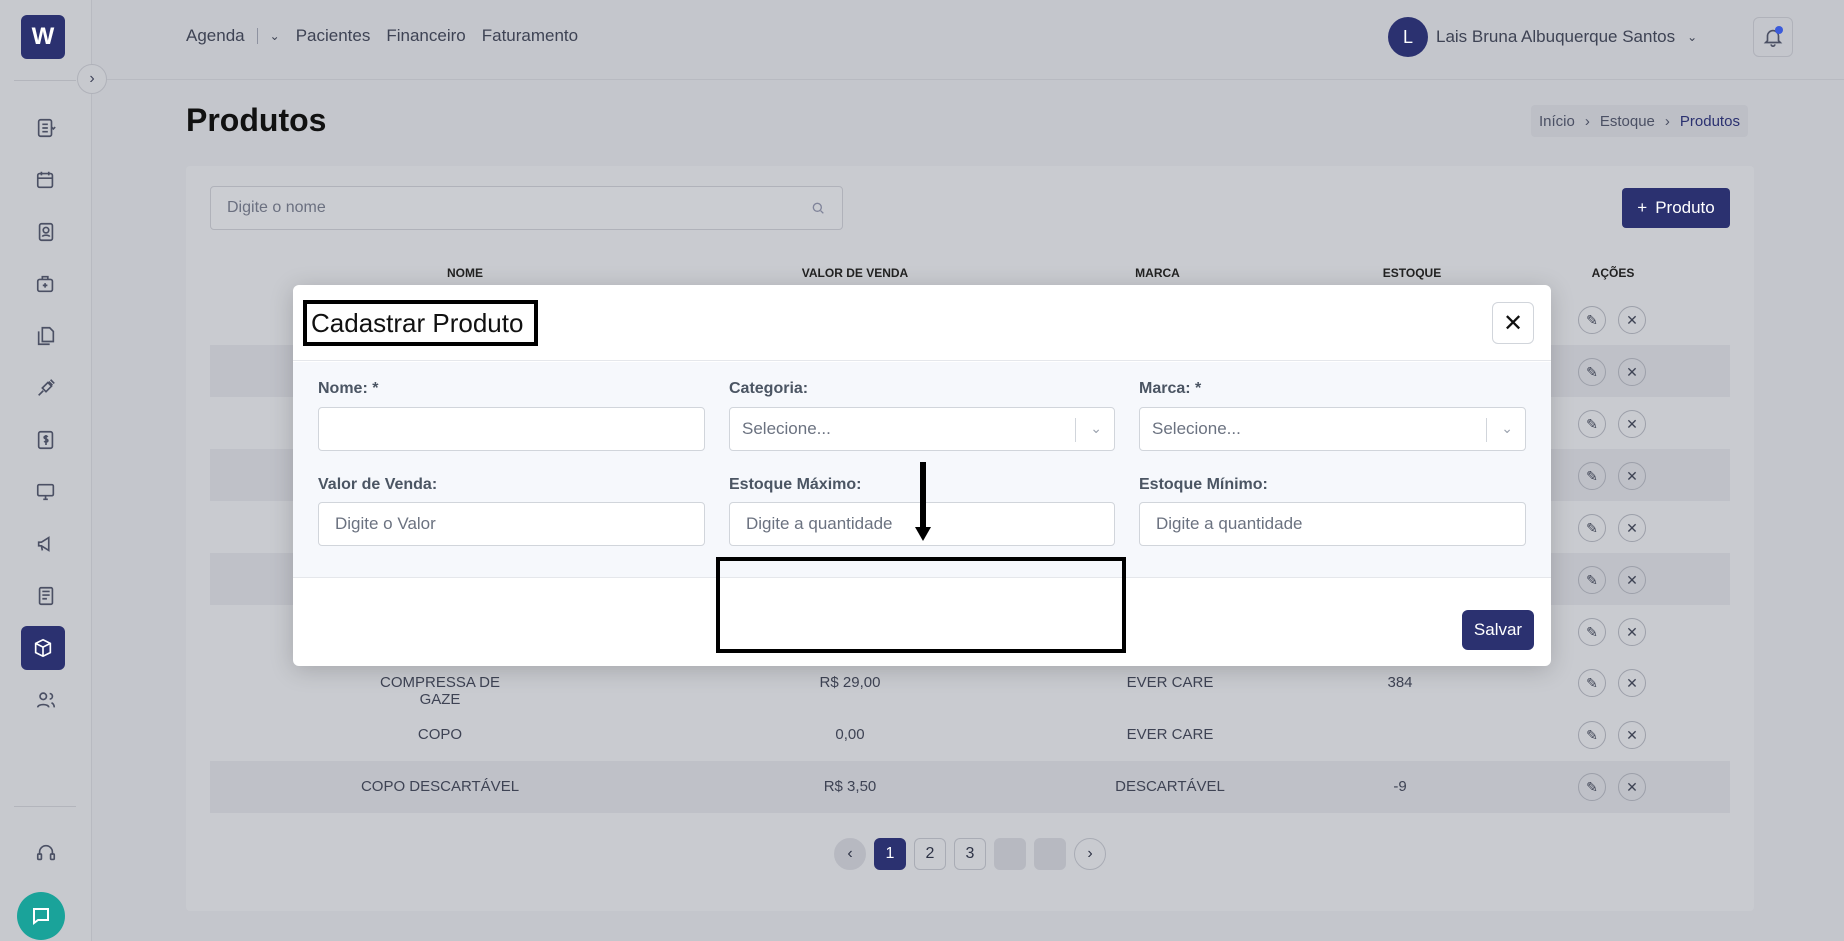 The image size is (1844, 941). I want to click on box-icon, so click(43, 648).